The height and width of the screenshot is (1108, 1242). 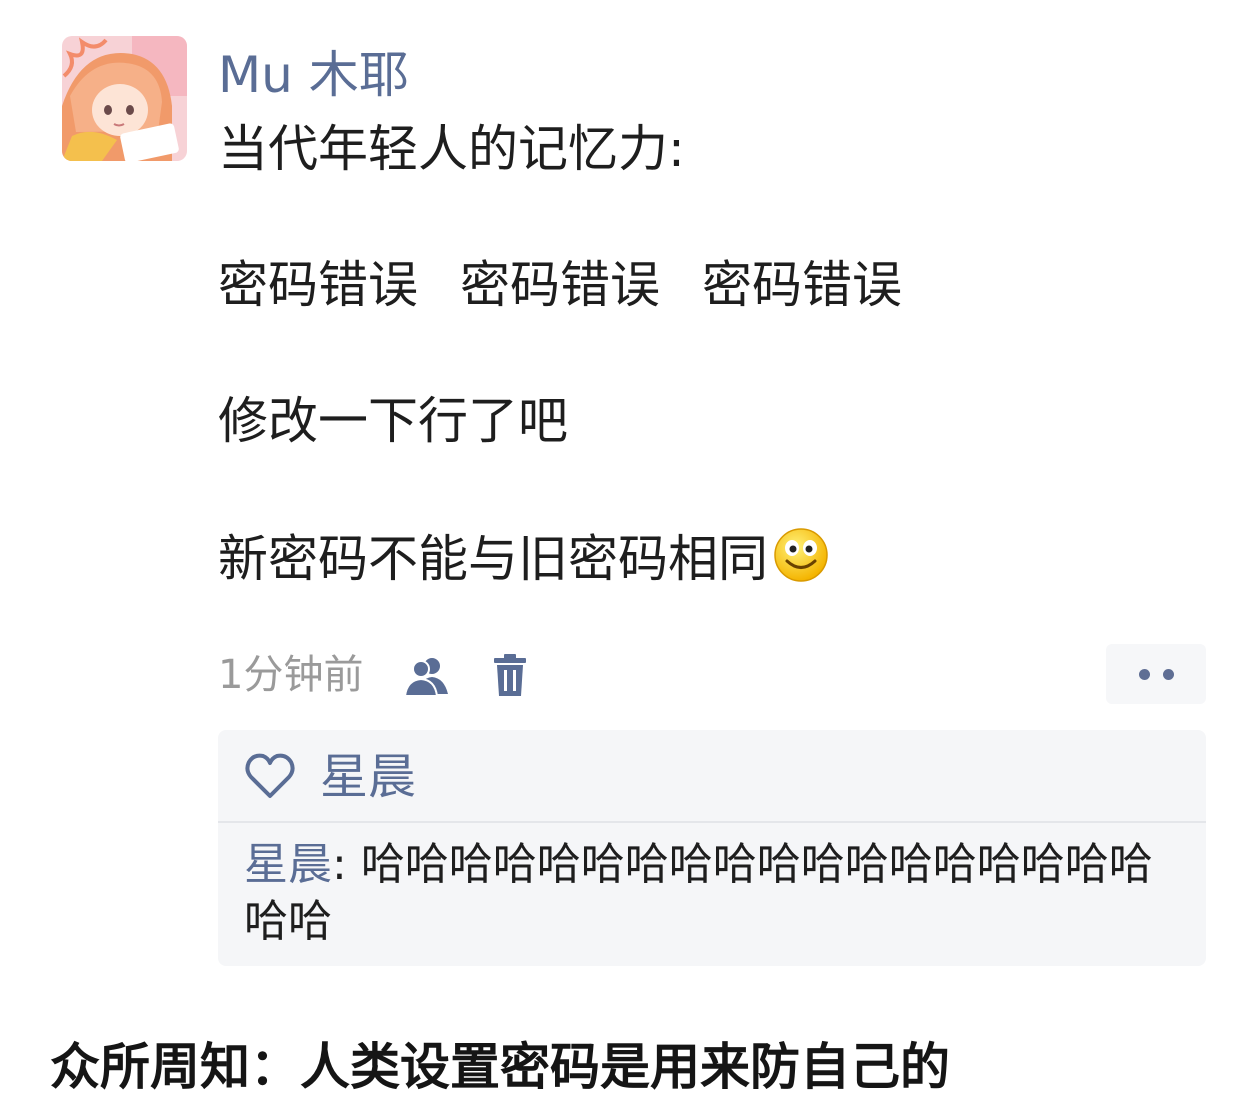 I want to click on trash-icon, so click(x=510, y=676).